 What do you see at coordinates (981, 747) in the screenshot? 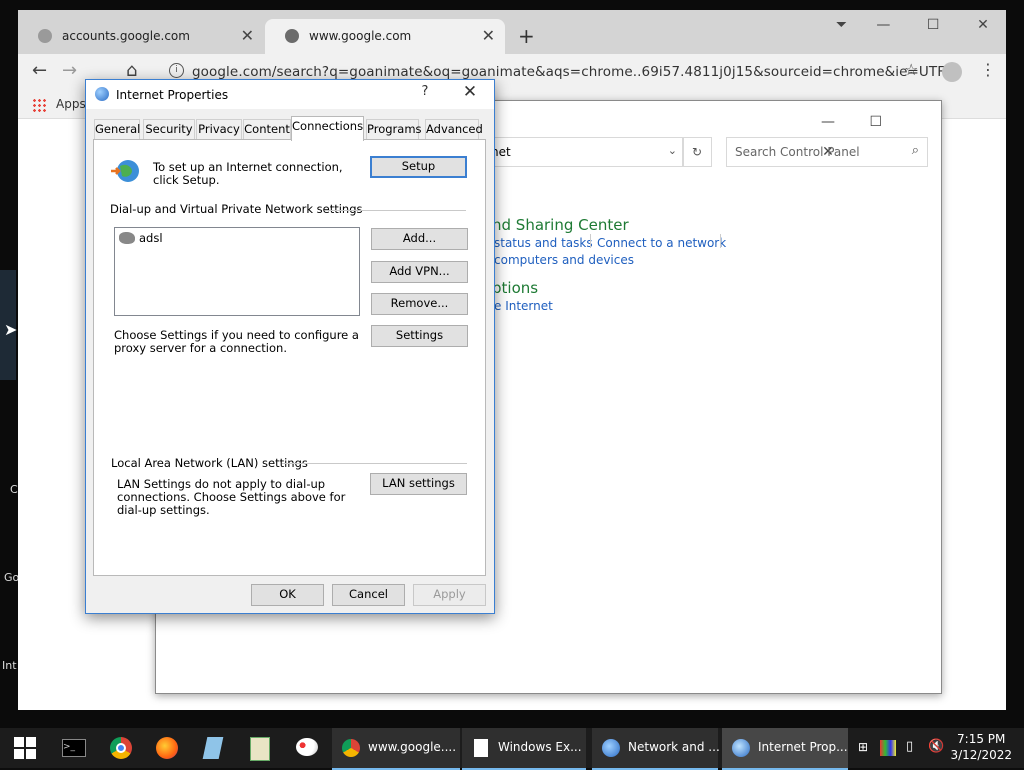
I see `system-clock: 7:15 PM 3/12/2022` at bounding box center [981, 747].